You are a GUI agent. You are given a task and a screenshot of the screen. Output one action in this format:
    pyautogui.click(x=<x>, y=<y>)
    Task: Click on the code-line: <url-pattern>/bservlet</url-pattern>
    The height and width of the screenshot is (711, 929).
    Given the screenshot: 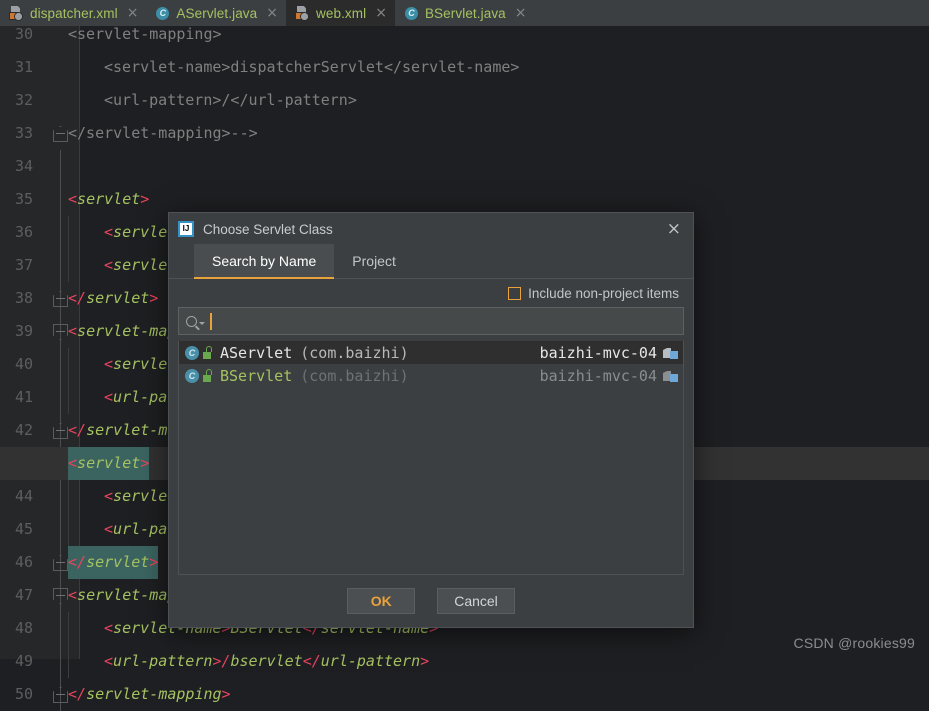 What is the action you would take?
    pyautogui.click(x=266, y=661)
    